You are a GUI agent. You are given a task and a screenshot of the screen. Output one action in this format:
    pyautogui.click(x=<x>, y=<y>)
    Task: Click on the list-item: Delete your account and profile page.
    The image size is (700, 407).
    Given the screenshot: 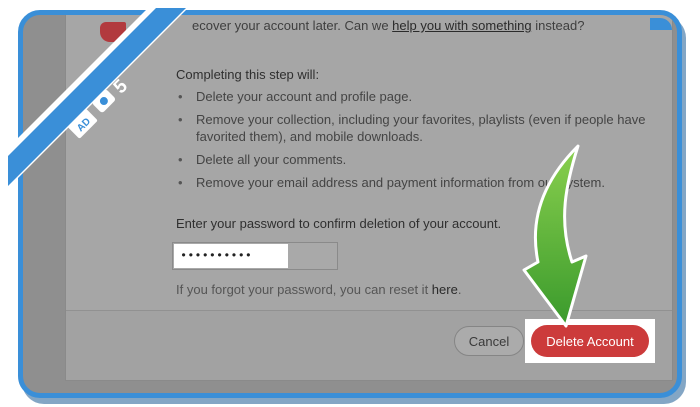 What is the action you would take?
    pyautogui.click(x=411, y=96)
    